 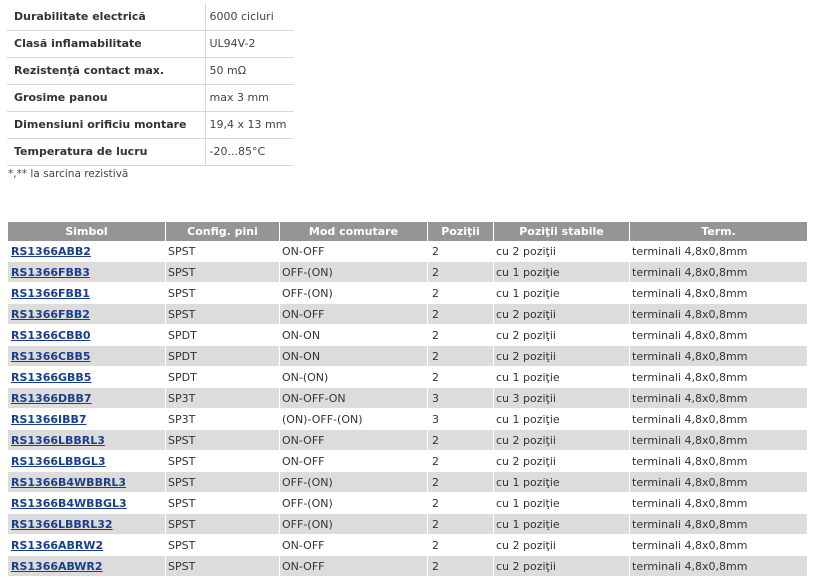 I want to click on spec-value: 6000 cicluri, so click(x=249, y=17).